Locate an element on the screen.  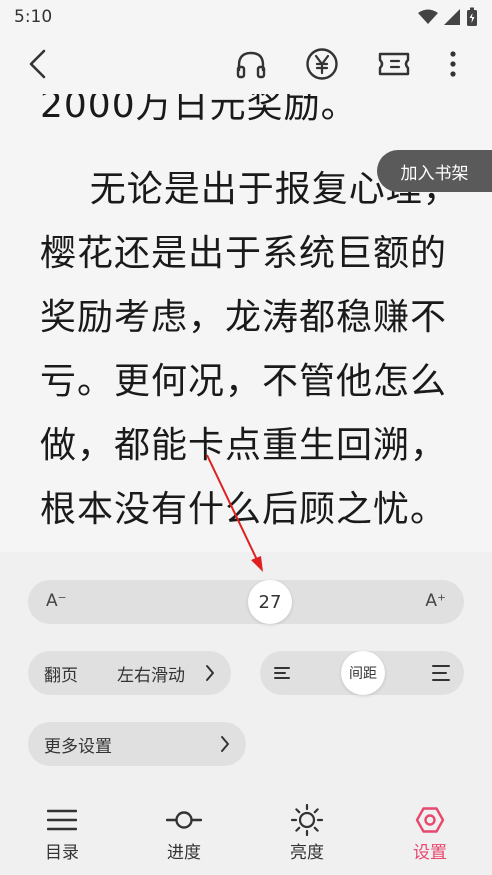
nav-settings-label: 设置 is located at coordinates (430, 853).